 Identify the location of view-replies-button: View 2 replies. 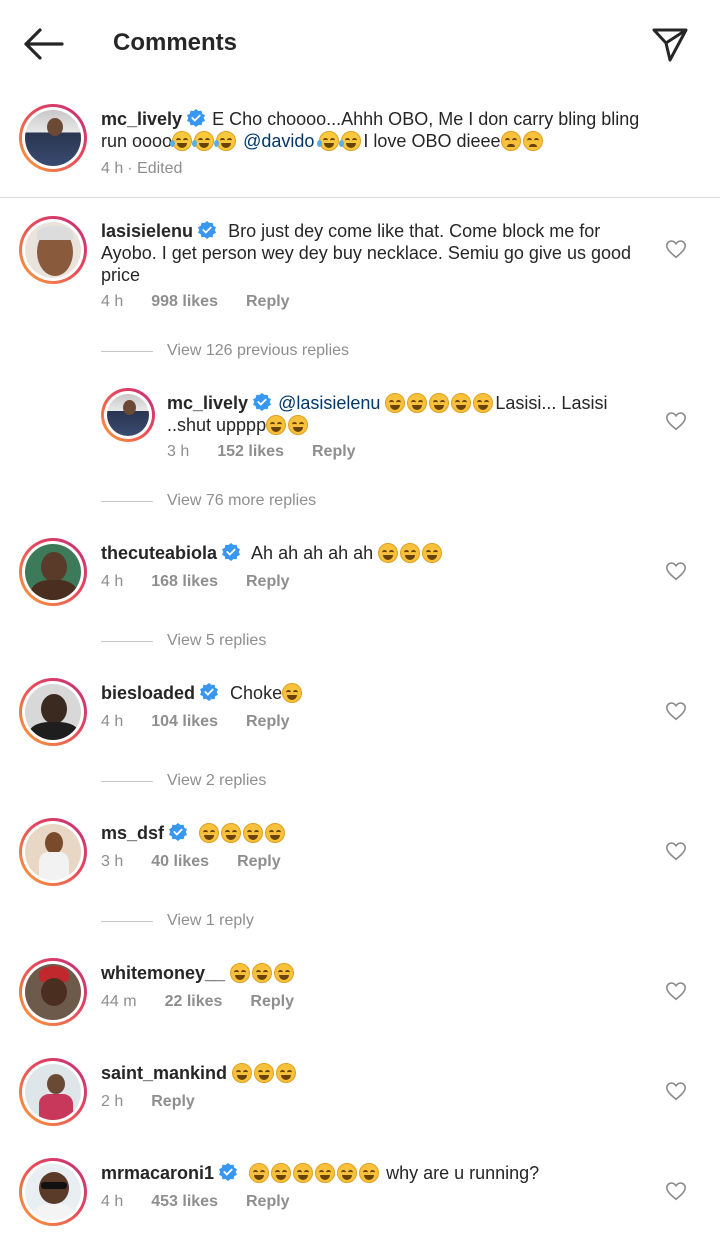
(183, 781).